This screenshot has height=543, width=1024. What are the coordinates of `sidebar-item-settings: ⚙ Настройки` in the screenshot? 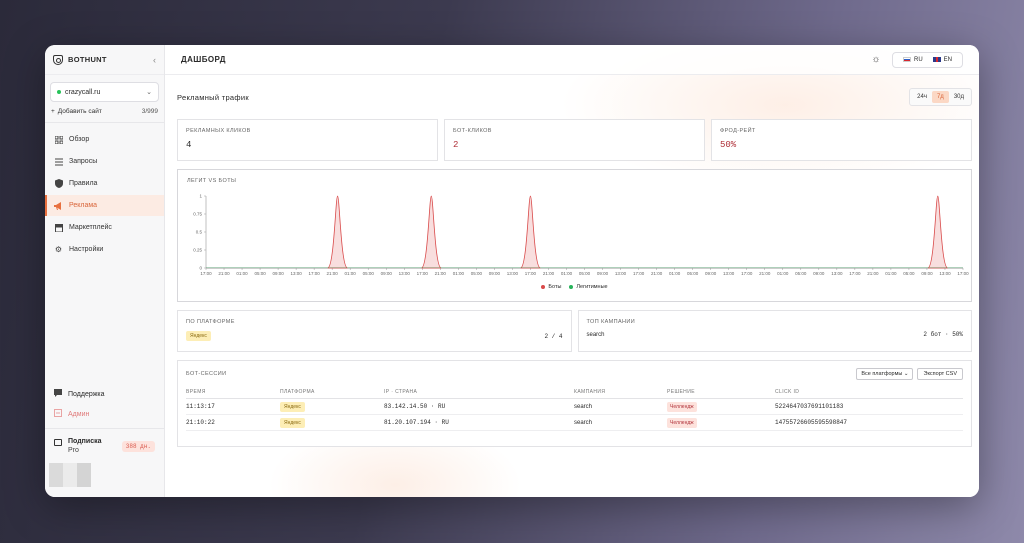 It's located at (104, 249).